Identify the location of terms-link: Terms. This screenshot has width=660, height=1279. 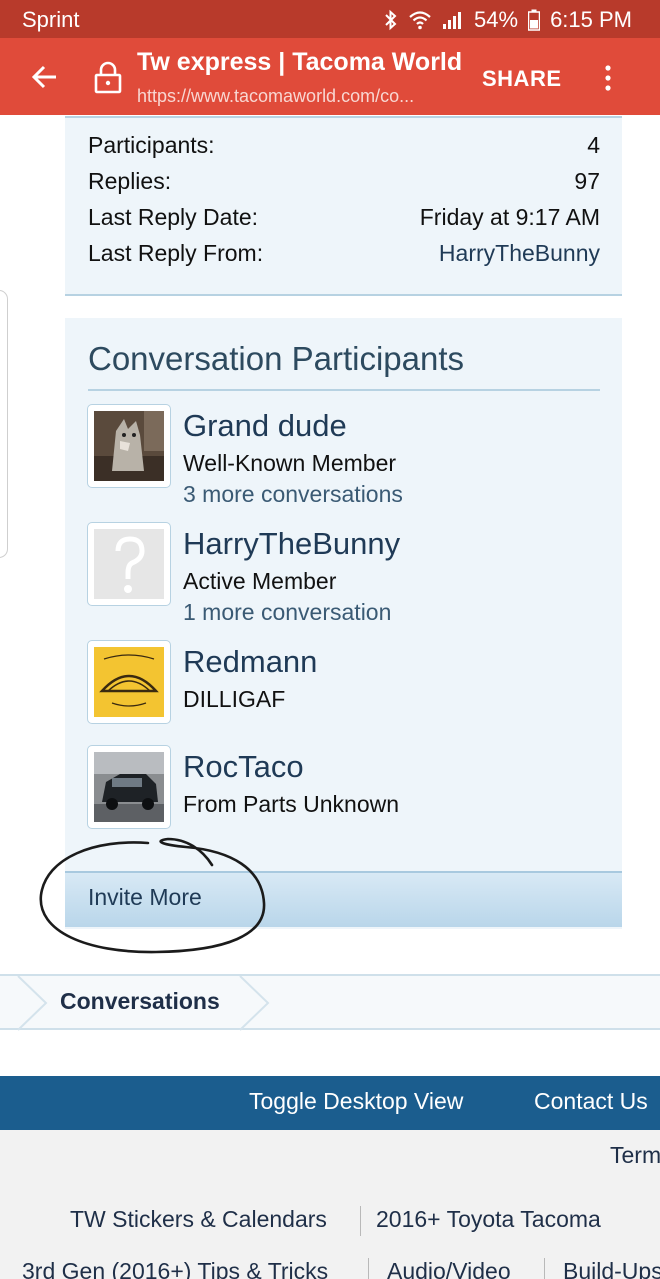
(635, 1155).